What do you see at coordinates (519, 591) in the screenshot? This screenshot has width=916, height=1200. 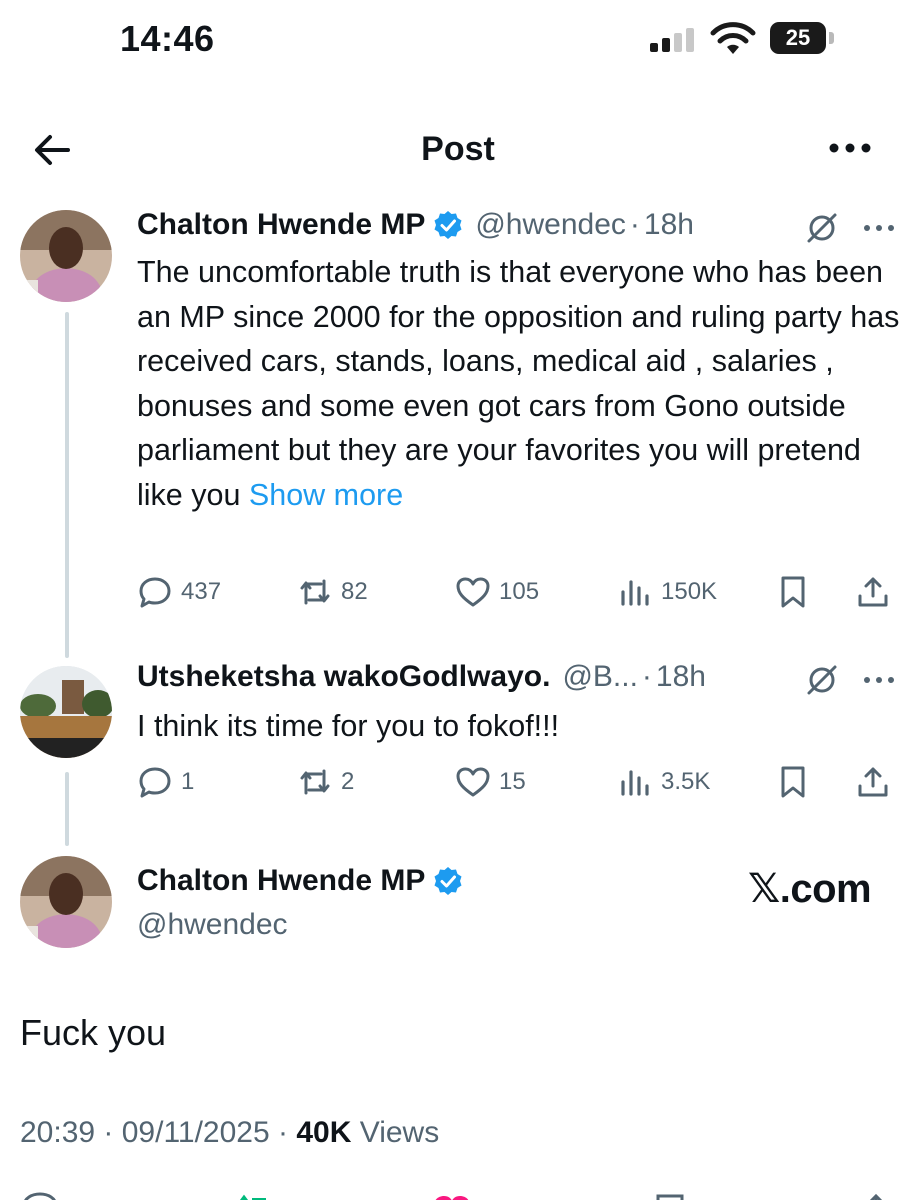 I see `like-count: 105` at bounding box center [519, 591].